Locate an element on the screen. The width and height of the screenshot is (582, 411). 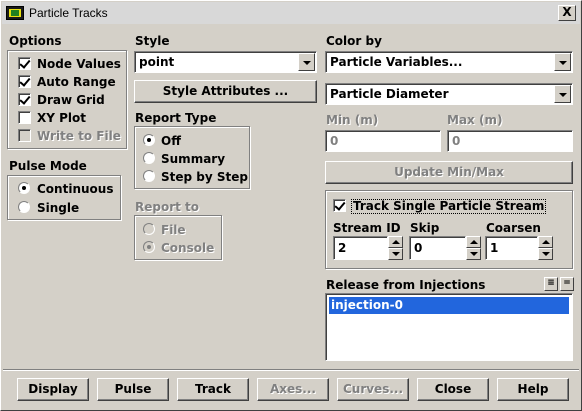
options-heading: Options is located at coordinates (35, 41).